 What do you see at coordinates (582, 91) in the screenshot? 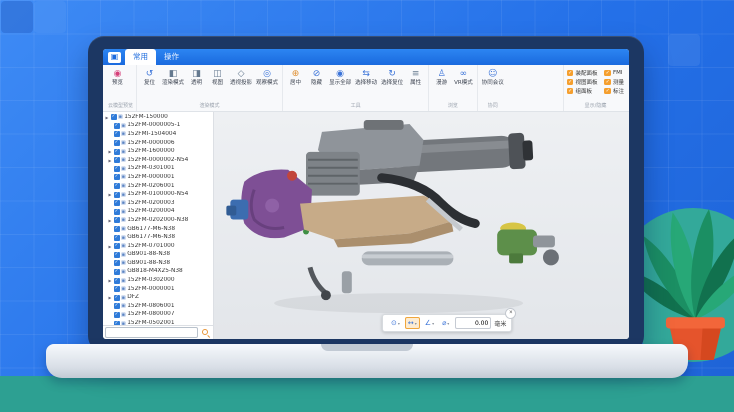
I see `panel-checkbox: 组面板` at bounding box center [582, 91].